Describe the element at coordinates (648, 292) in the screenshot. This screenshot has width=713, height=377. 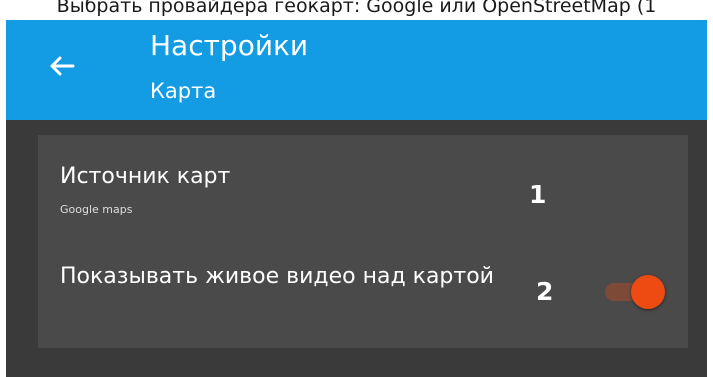
I see `toggle-thumb` at that location.